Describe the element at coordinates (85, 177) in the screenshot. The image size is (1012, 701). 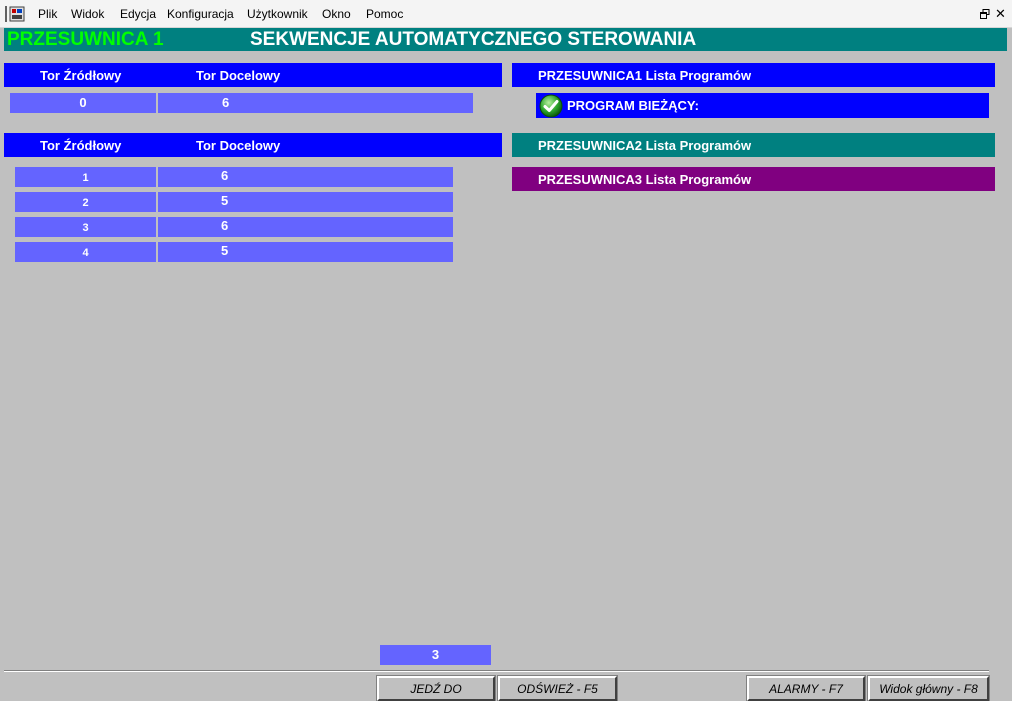
I see `row-number: 1` at that location.